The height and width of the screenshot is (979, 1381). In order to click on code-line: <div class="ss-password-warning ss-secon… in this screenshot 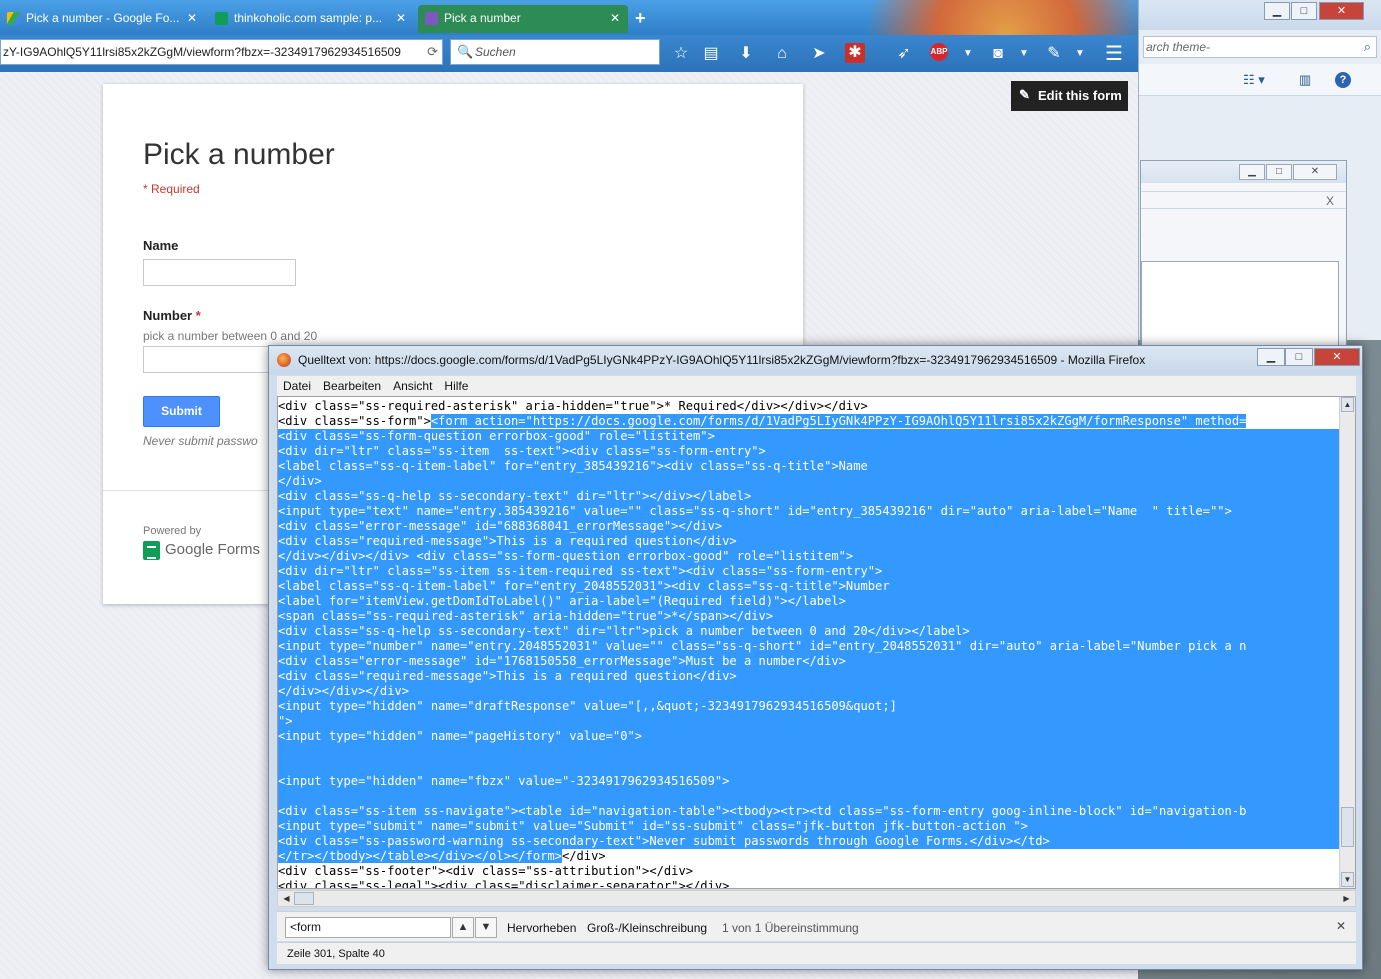, I will do `click(809, 841)`.